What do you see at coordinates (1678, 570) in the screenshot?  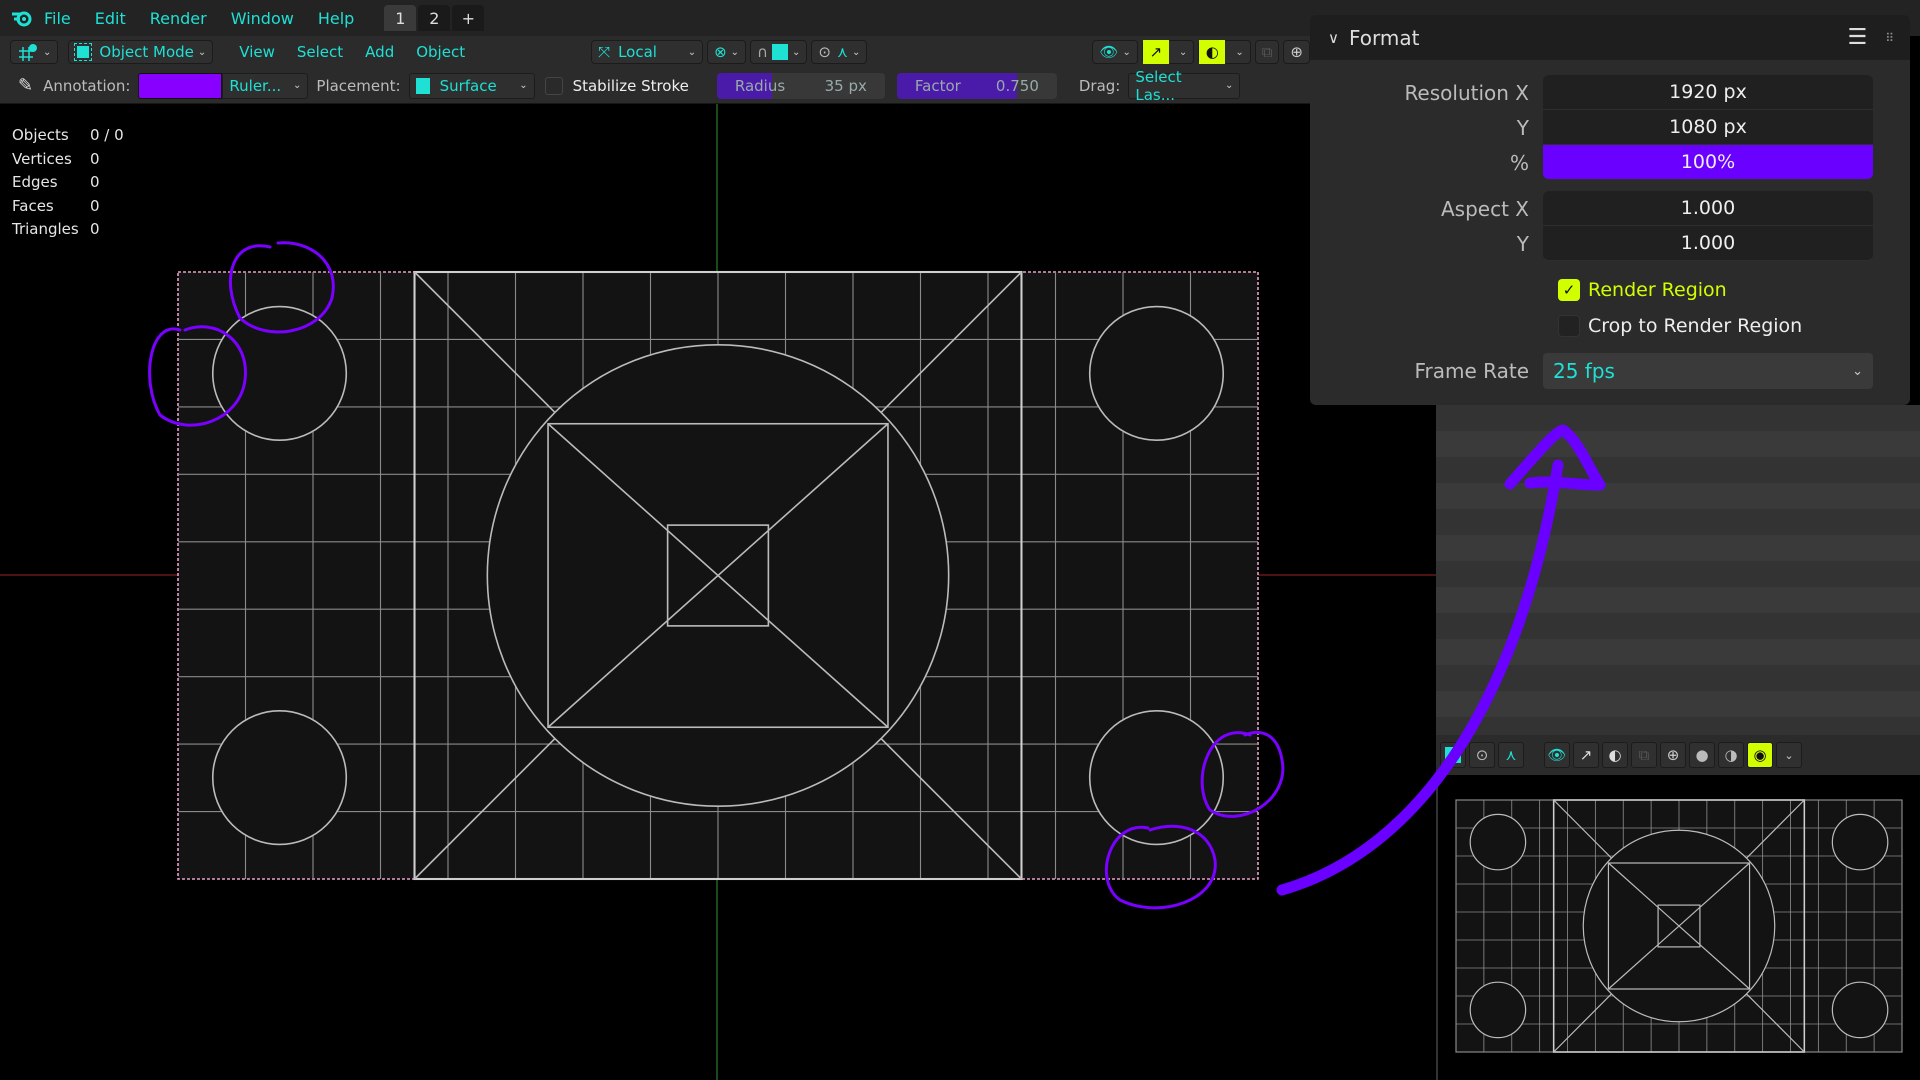 I see `properties-background` at bounding box center [1678, 570].